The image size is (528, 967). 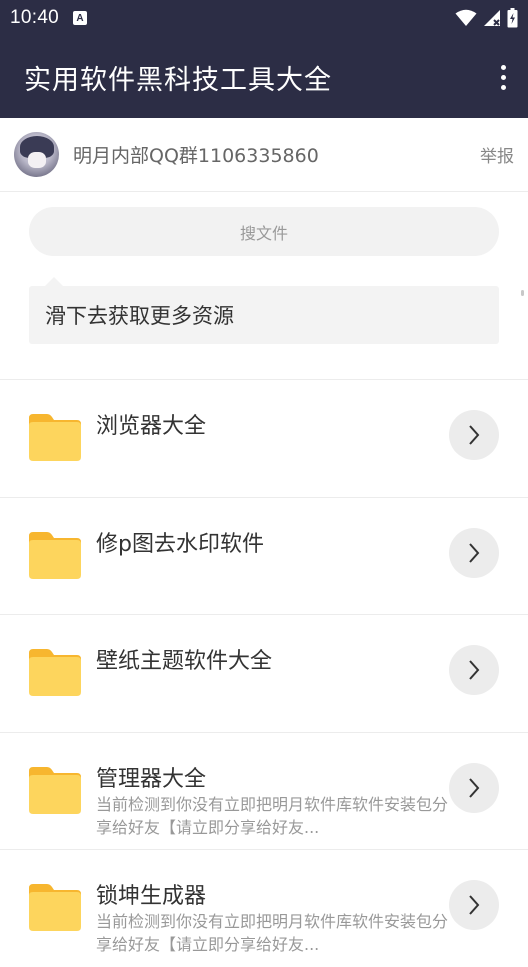 What do you see at coordinates (151, 896) in the screenshot?
I see `folder-title: 锁坤生成器` at bounding box center [151, 896].